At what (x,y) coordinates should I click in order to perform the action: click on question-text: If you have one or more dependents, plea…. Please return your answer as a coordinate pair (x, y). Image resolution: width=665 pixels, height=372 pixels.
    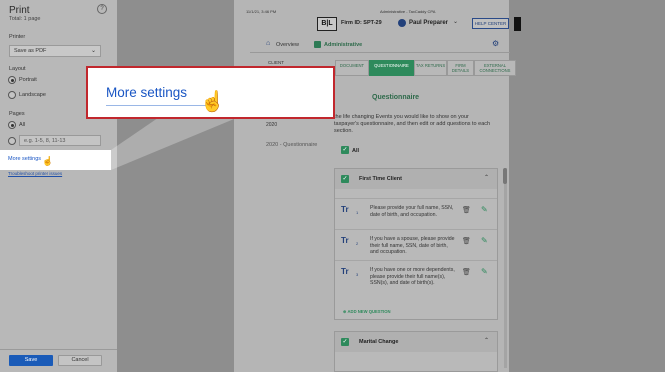
    Looking at the image, I should click on (412, 276).